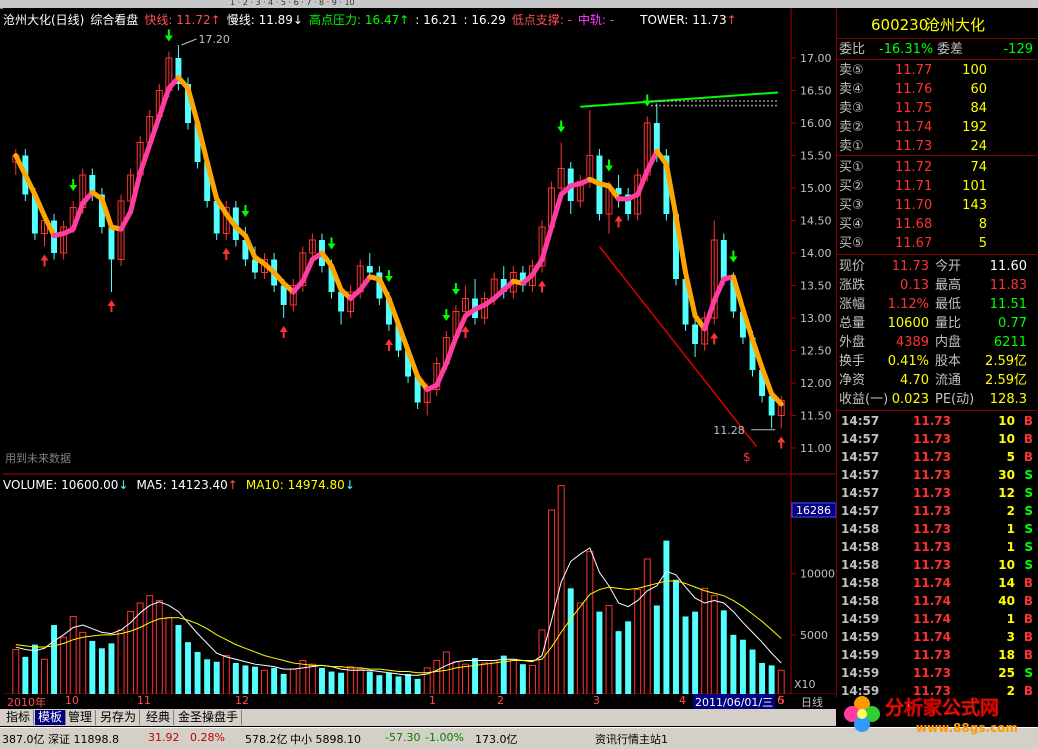 Image resolution: width=1038 pixels, height=749 pixels. What do you see at coordinates (933, 380) in the screenshot?
I see `stat-row: 净资 4.70 流通 2.59亿` at bounding box center [933, 380].